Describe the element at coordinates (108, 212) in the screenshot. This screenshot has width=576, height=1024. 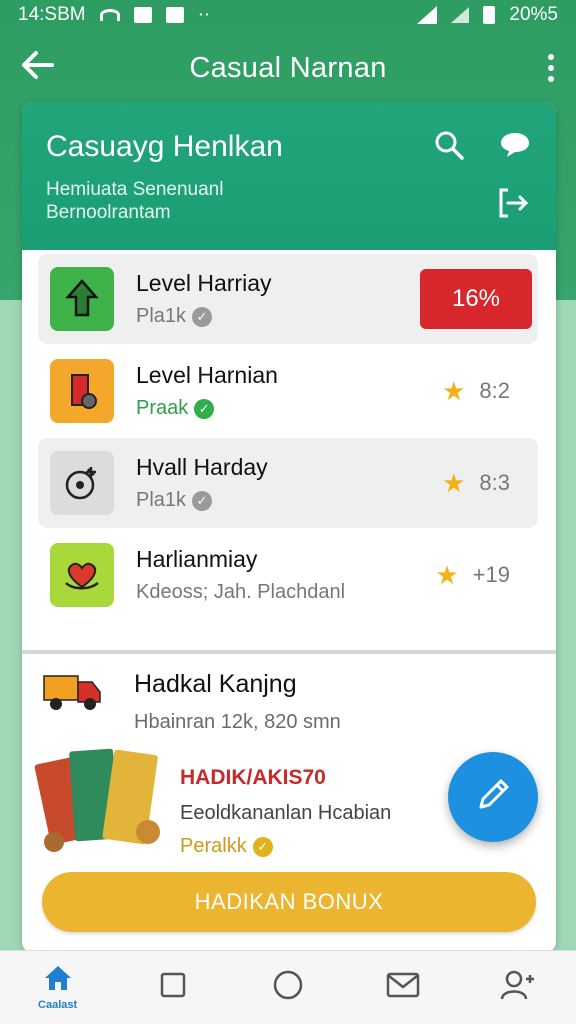
I see `card-subtitle-line2: Bernoolrantam` at that location.